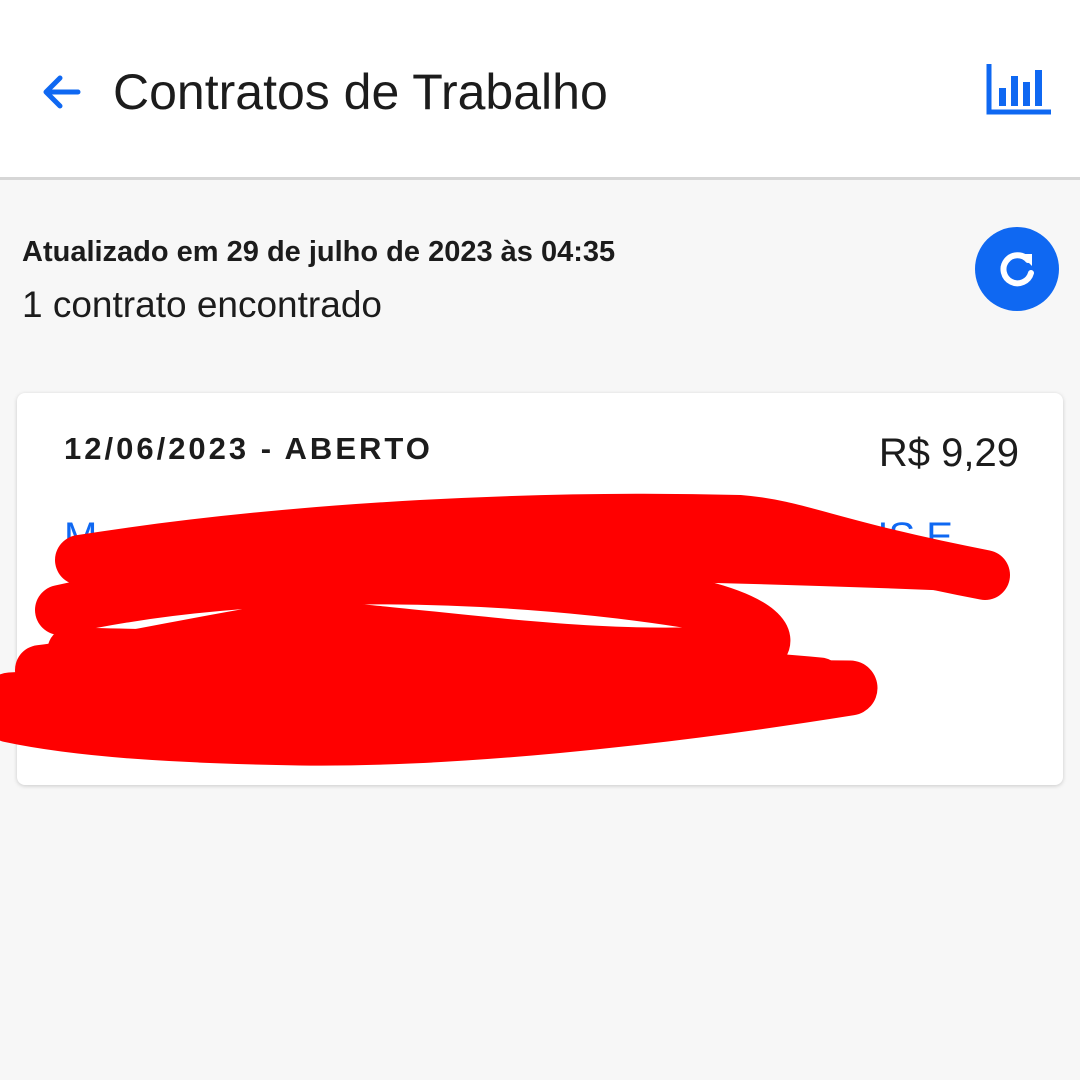  I want to click on contract-count-text: 1 contrato encontrado, so click(202, 304).